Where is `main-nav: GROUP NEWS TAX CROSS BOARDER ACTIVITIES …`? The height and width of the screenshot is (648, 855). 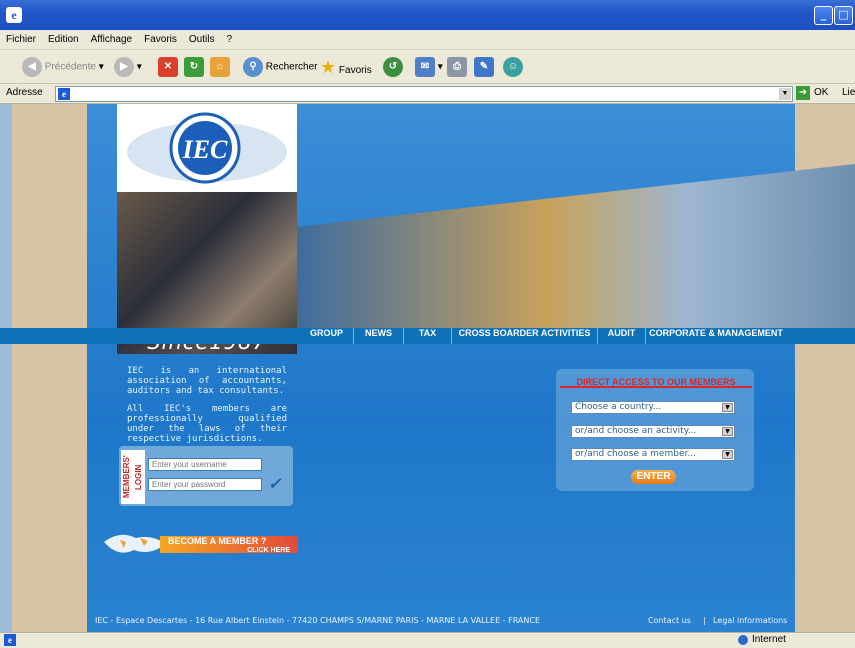
main-nav: GROUP NEWS TAX CROSS BOARDER ACTIVITIES … is located at coordinates (427, 336).